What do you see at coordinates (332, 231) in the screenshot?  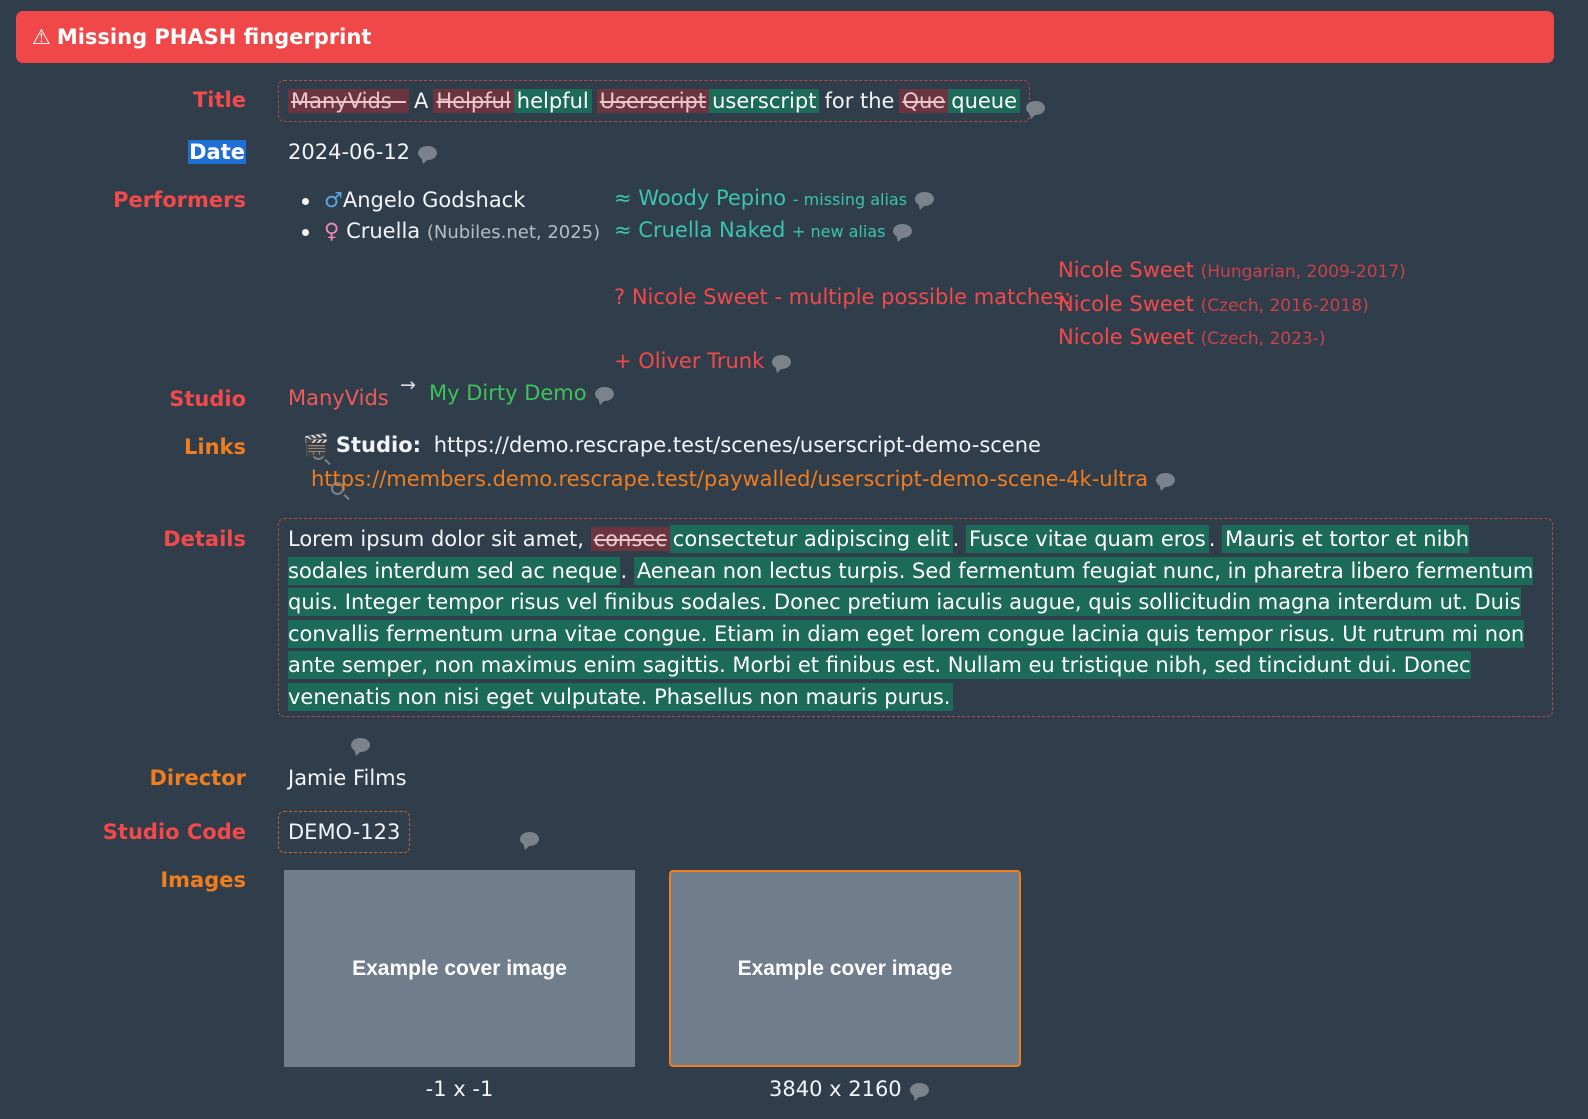 I see `female-icon: ♀` at bounding box center [332, 231].